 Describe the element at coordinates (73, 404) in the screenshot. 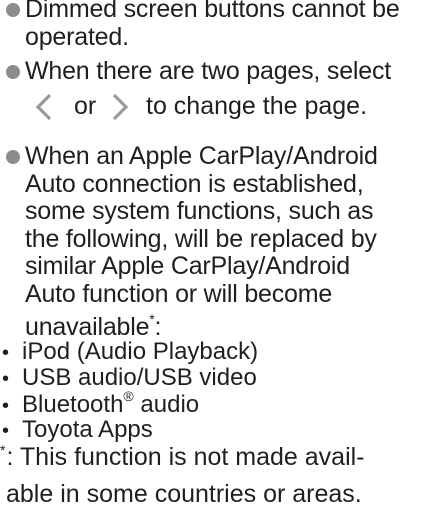

I see `list-item-text: Bluetooth` at that location.